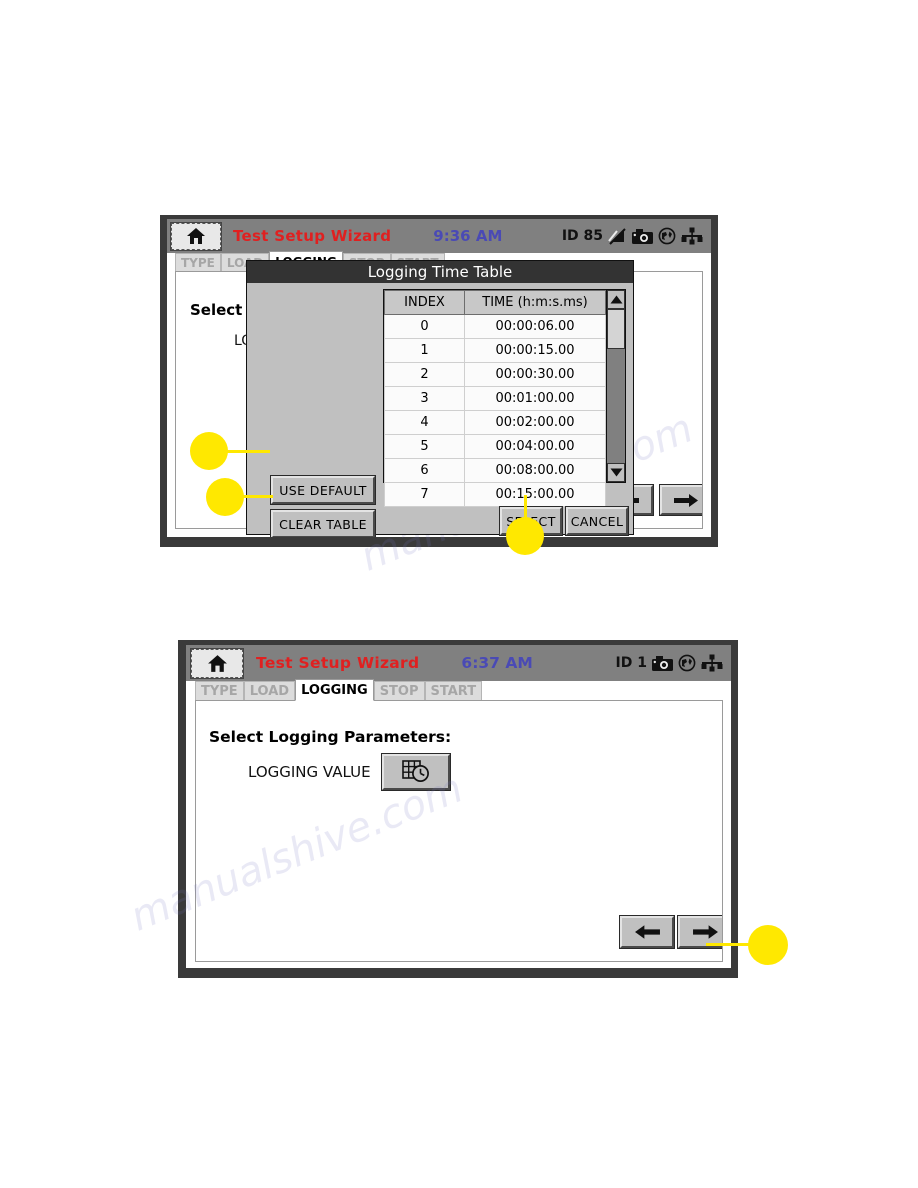 The height and width of the screenshot is (1188, 918). Describe the element at coordinates (497, 663) in the screenshot. I see `clock: 6:37 AM` at that location.